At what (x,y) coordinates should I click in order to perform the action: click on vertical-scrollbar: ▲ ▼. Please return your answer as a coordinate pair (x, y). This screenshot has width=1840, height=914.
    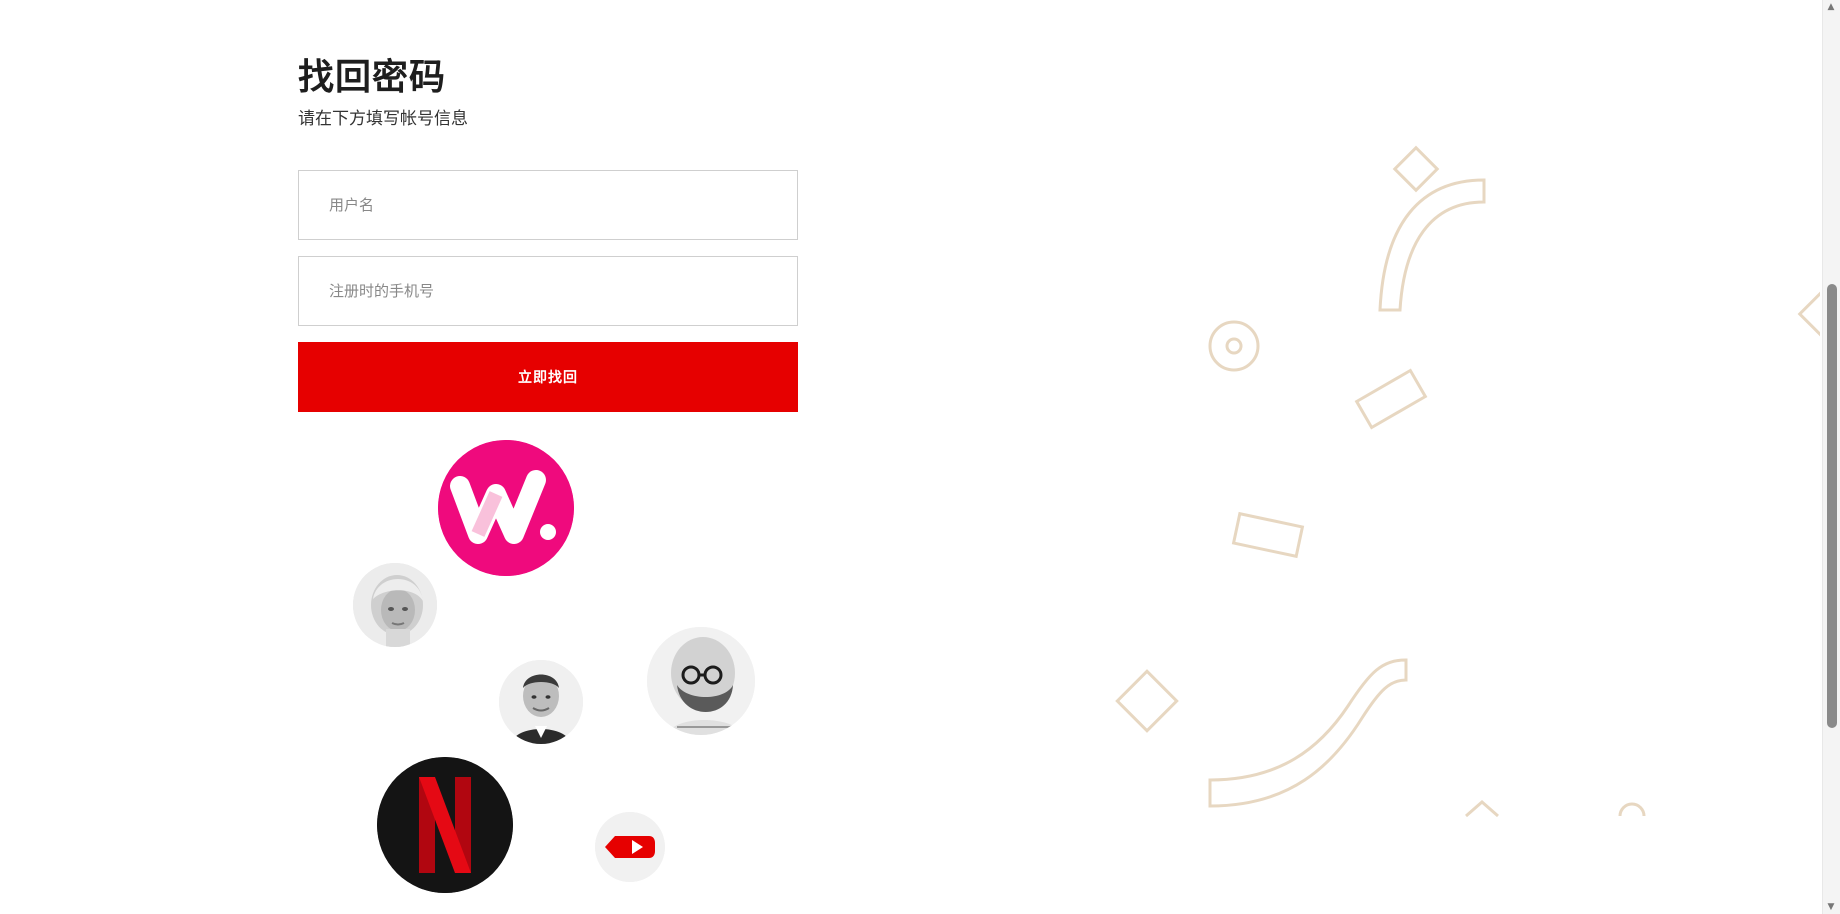
    Looking at the image, I should click on (1831, 457).